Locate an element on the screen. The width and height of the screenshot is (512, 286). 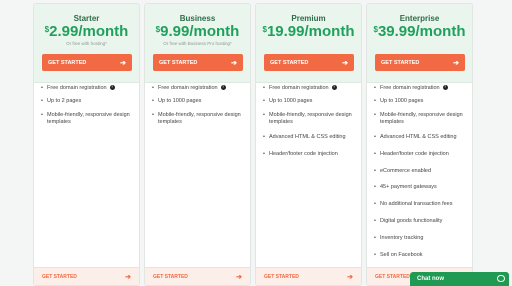
hosting-note: Or free with hosting* is located at coordinates (86, 43).